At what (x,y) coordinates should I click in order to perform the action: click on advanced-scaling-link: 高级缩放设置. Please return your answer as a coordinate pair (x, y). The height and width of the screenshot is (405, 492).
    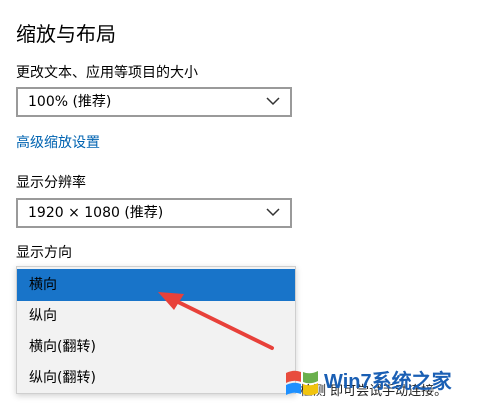
    Looking at the image, I should click on (58, 142).